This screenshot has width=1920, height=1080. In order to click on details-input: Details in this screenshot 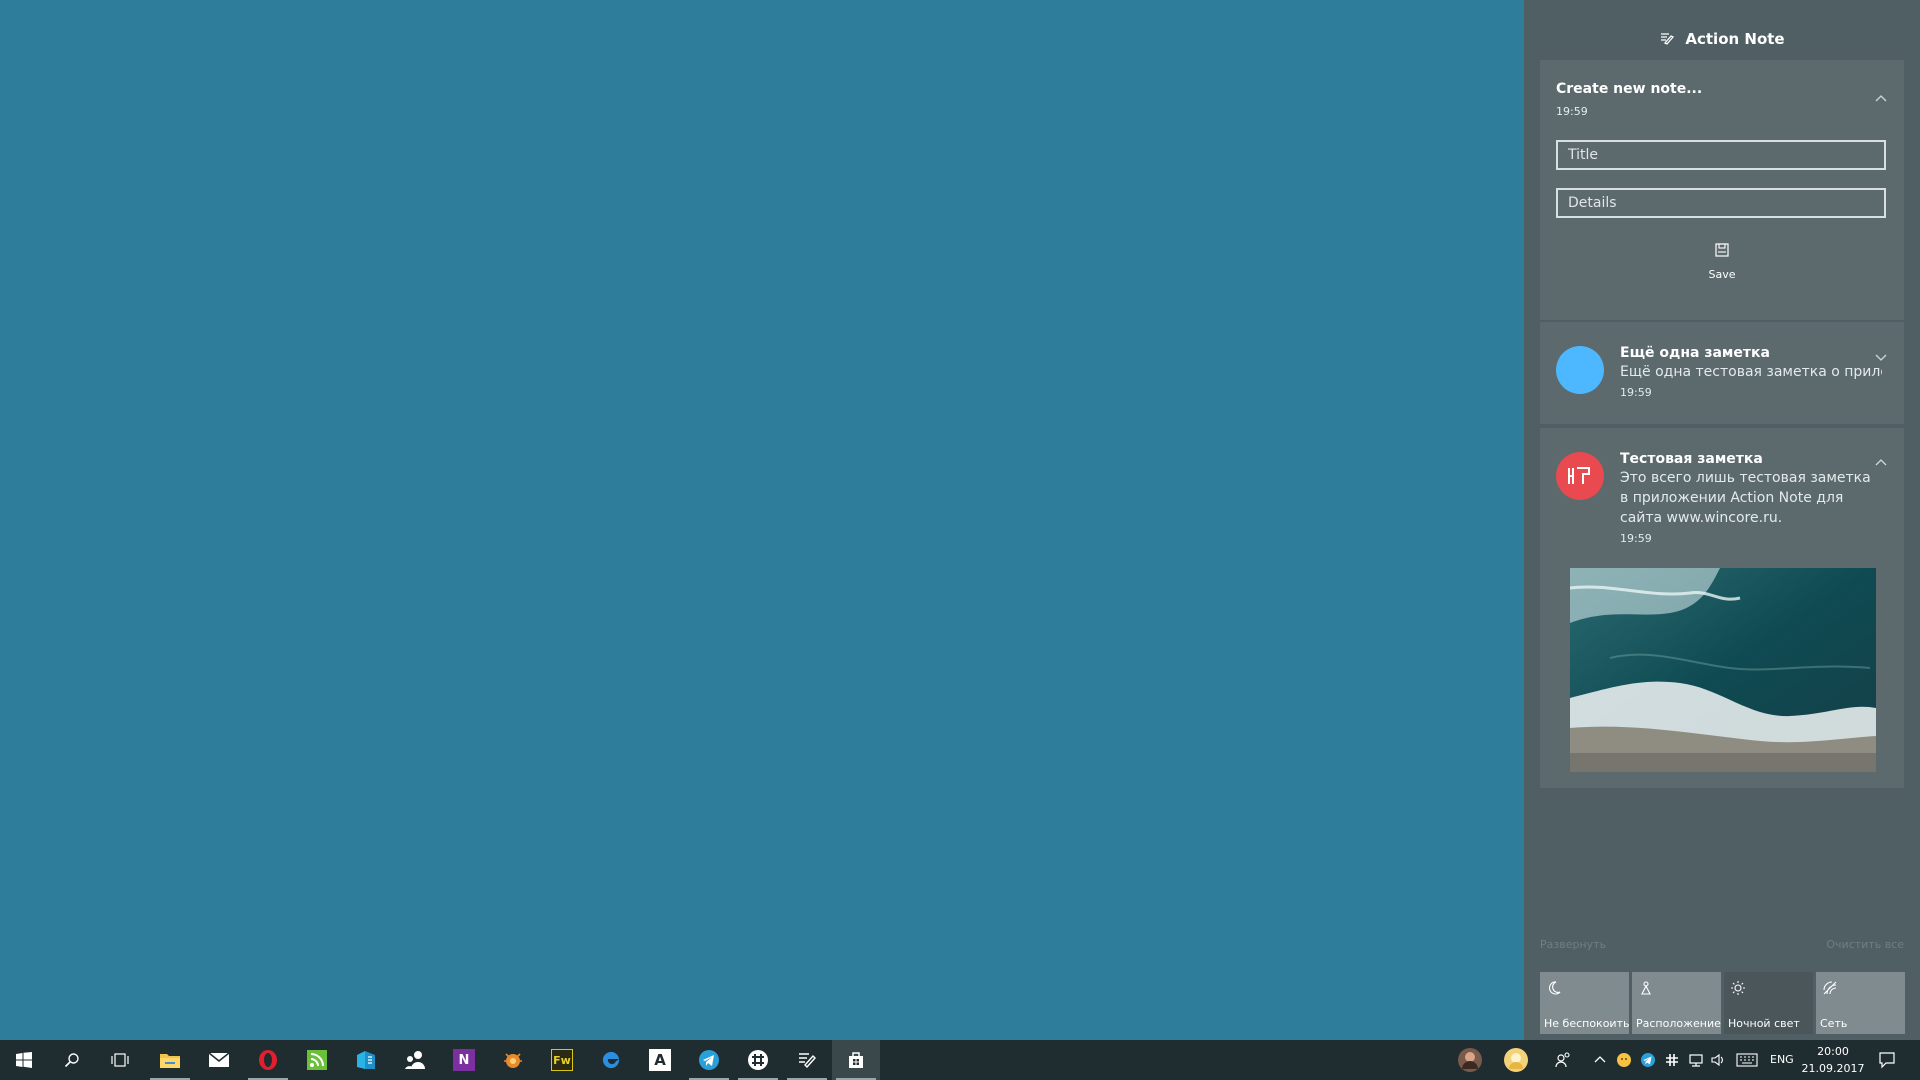, I will do `click(1721, 203)`.